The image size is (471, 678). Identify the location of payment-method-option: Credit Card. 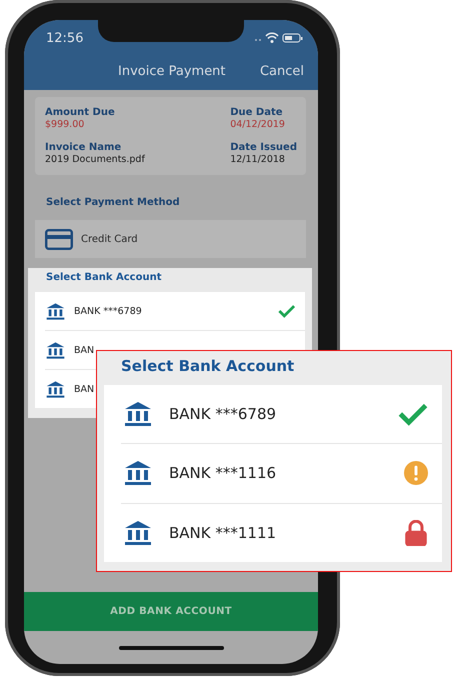
(170, 239).